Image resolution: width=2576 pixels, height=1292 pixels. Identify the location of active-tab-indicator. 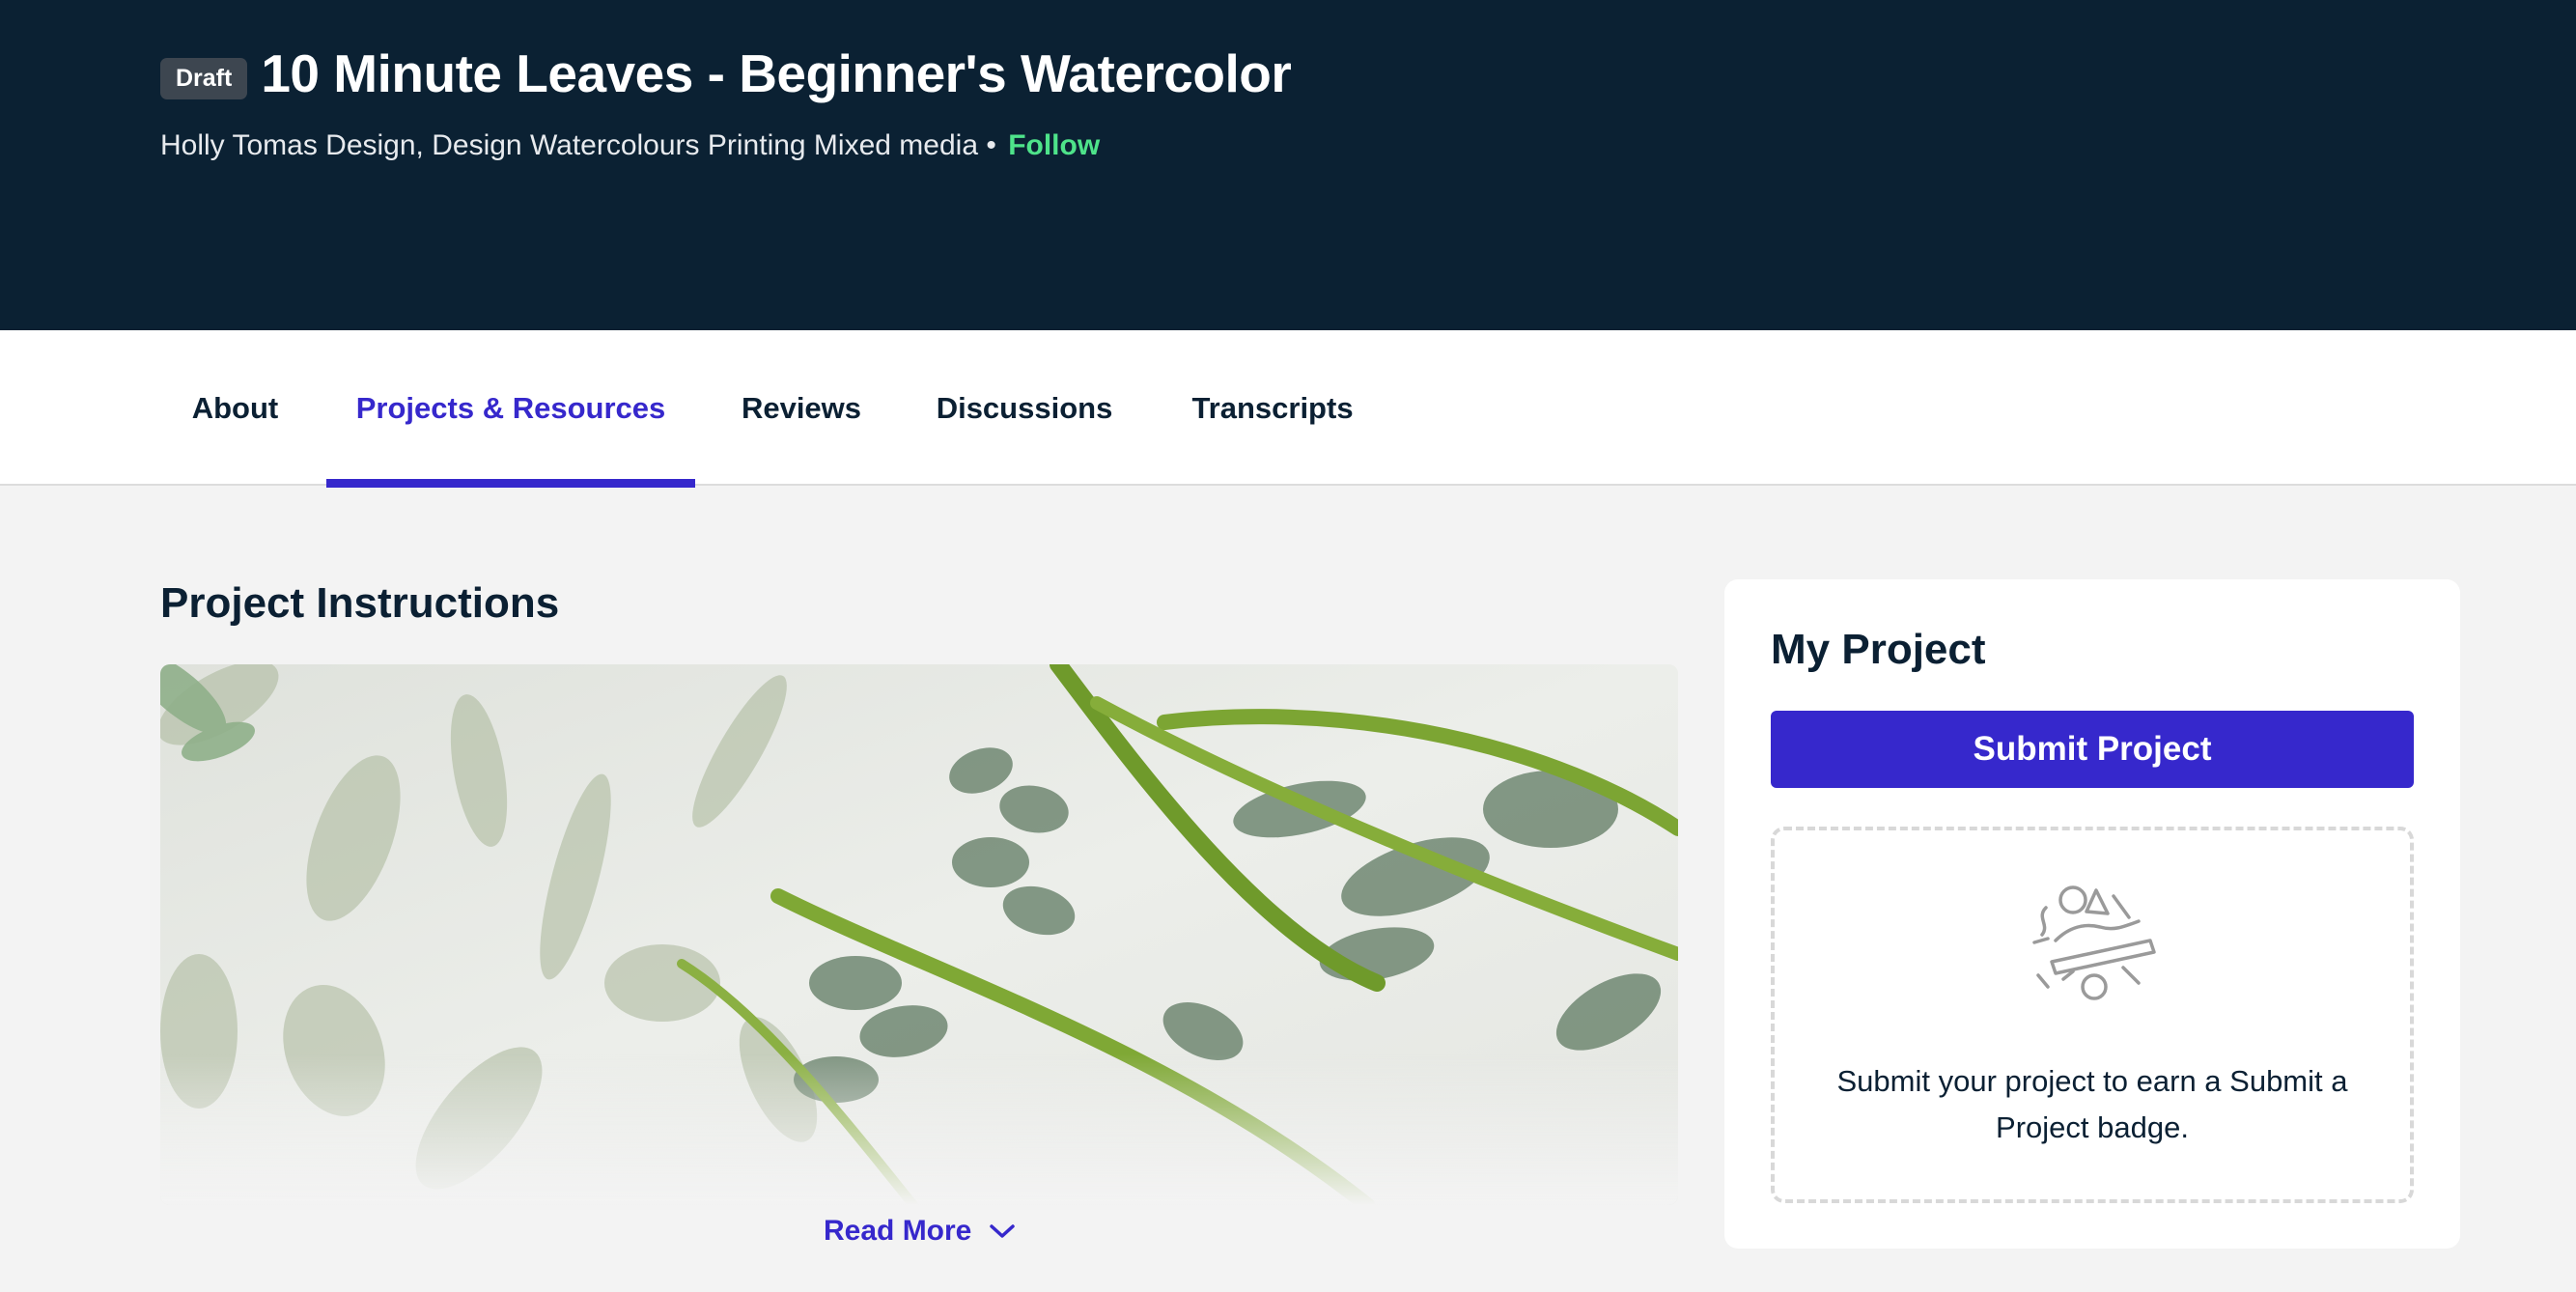
(511, 483).